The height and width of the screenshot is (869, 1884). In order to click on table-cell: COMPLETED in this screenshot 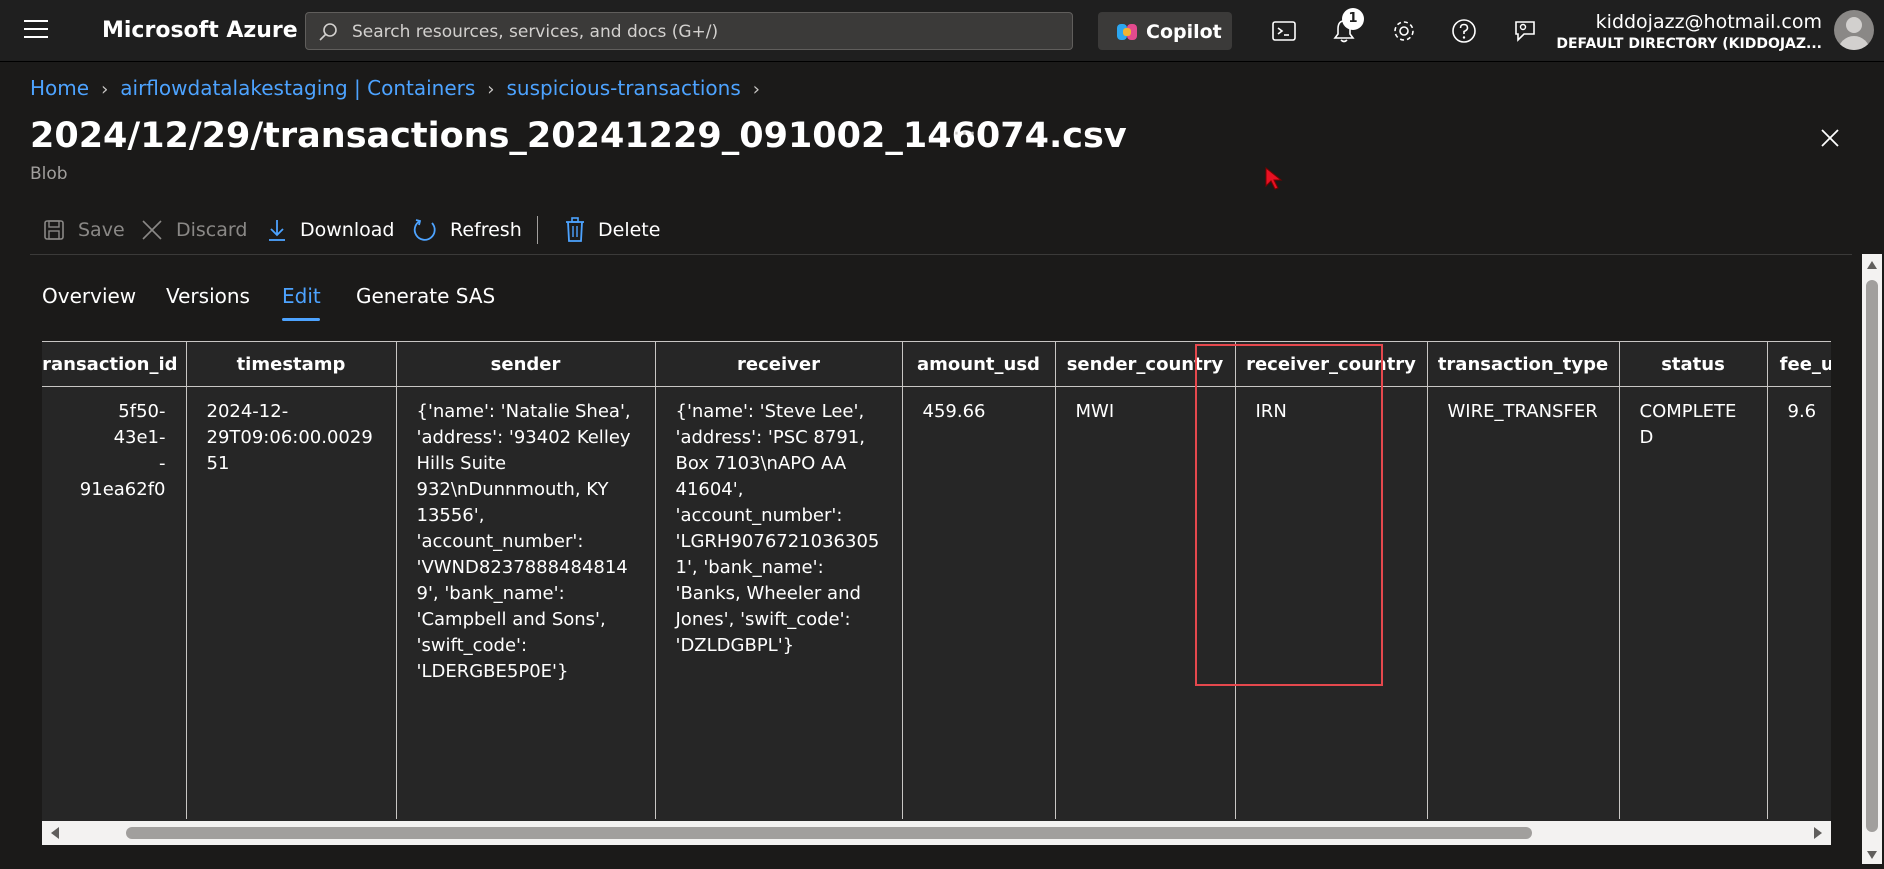, I will do `click(1693, 602)`.